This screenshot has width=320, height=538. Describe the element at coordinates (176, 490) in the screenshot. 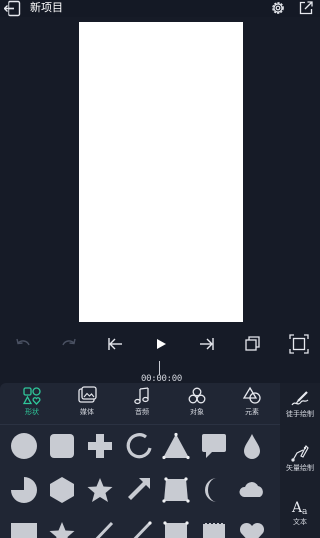

I see `parallelogram-shape` at that location.